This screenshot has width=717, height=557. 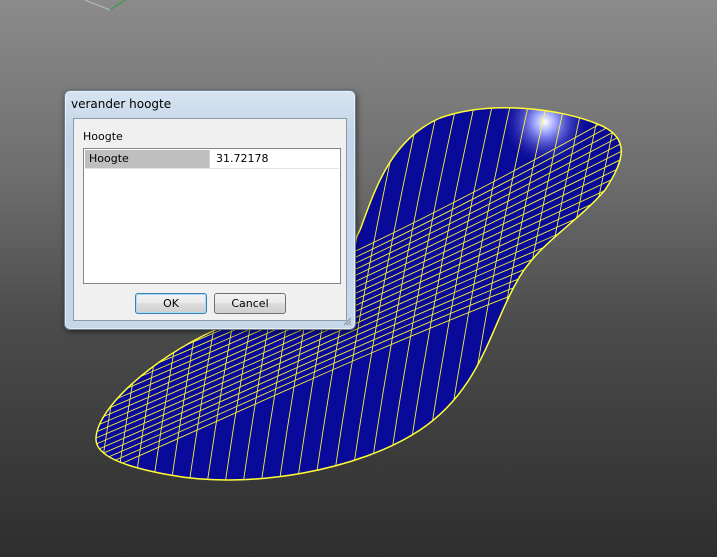 I want to click on property-row-hoogte: Hoogte 31.72178, so click(x=212, y=159).